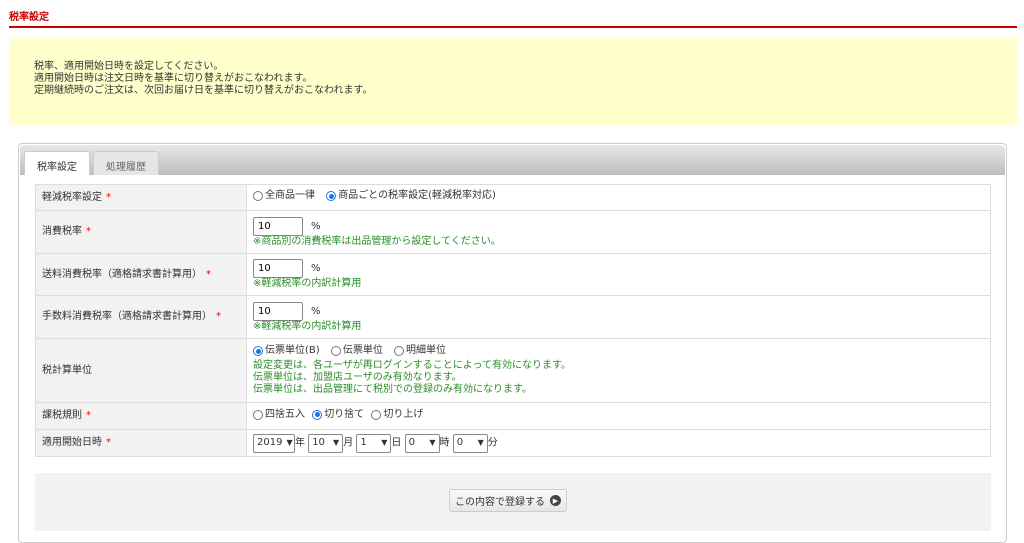  I want to click on unit: 分, so click(492, 442).